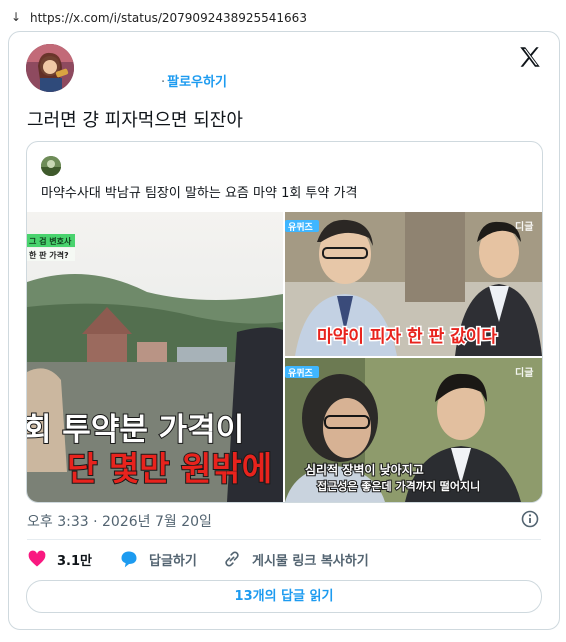 This screenshot has height=642, width=566. What do you see at coordinates (398, 486) in the screenshot?
I see `bottom-right-caption-2: 접근성은 좋은데 가격까지 떨어지니` at bounding box center [398, 486].